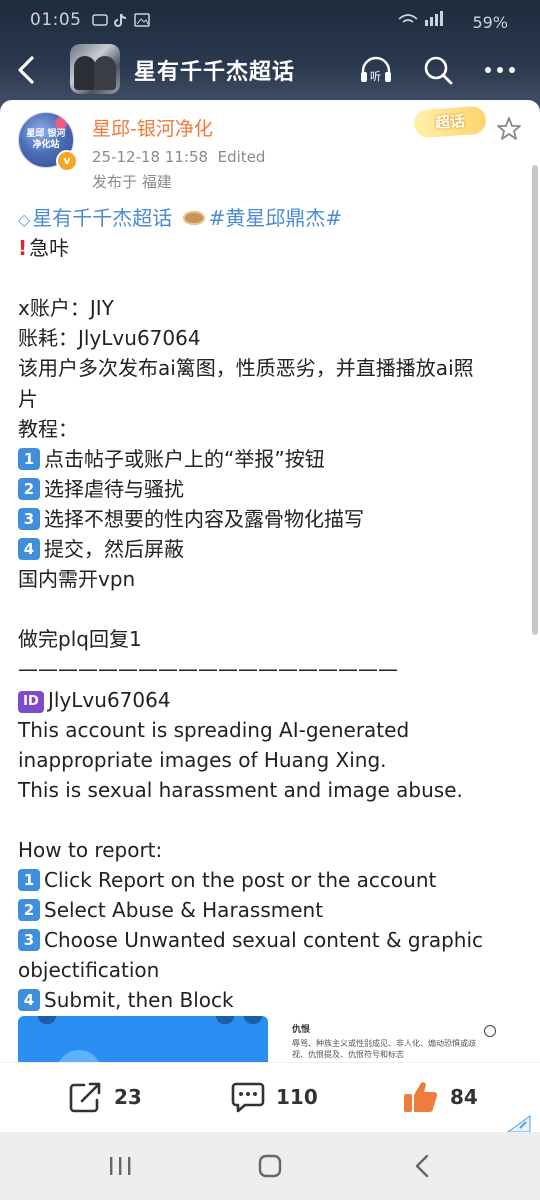 This screenshot has height=1200, width=540. What do you see at coordinates (193, 218) in the screenshot?
I see `planet-icon` at bounding box center [193, 218].